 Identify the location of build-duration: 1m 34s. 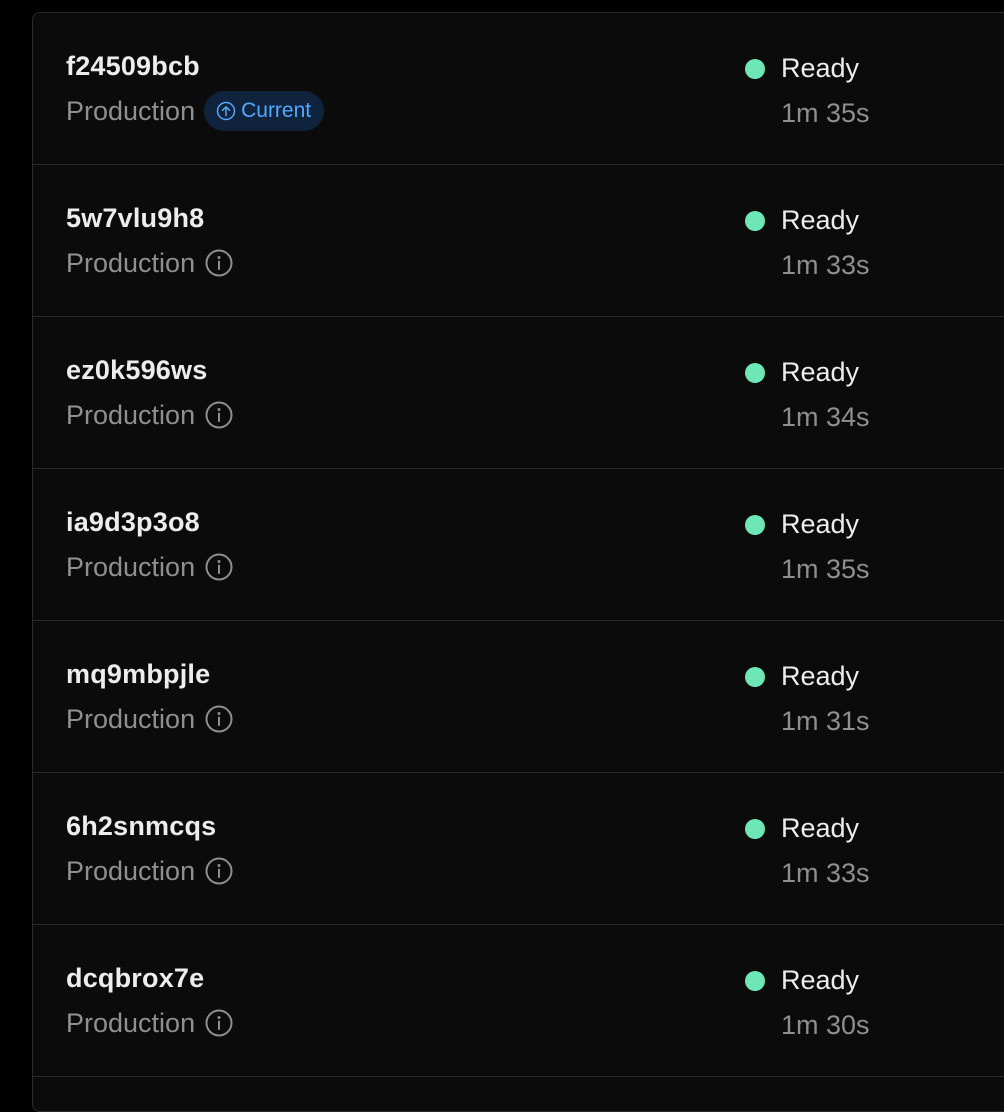
(825, 417).